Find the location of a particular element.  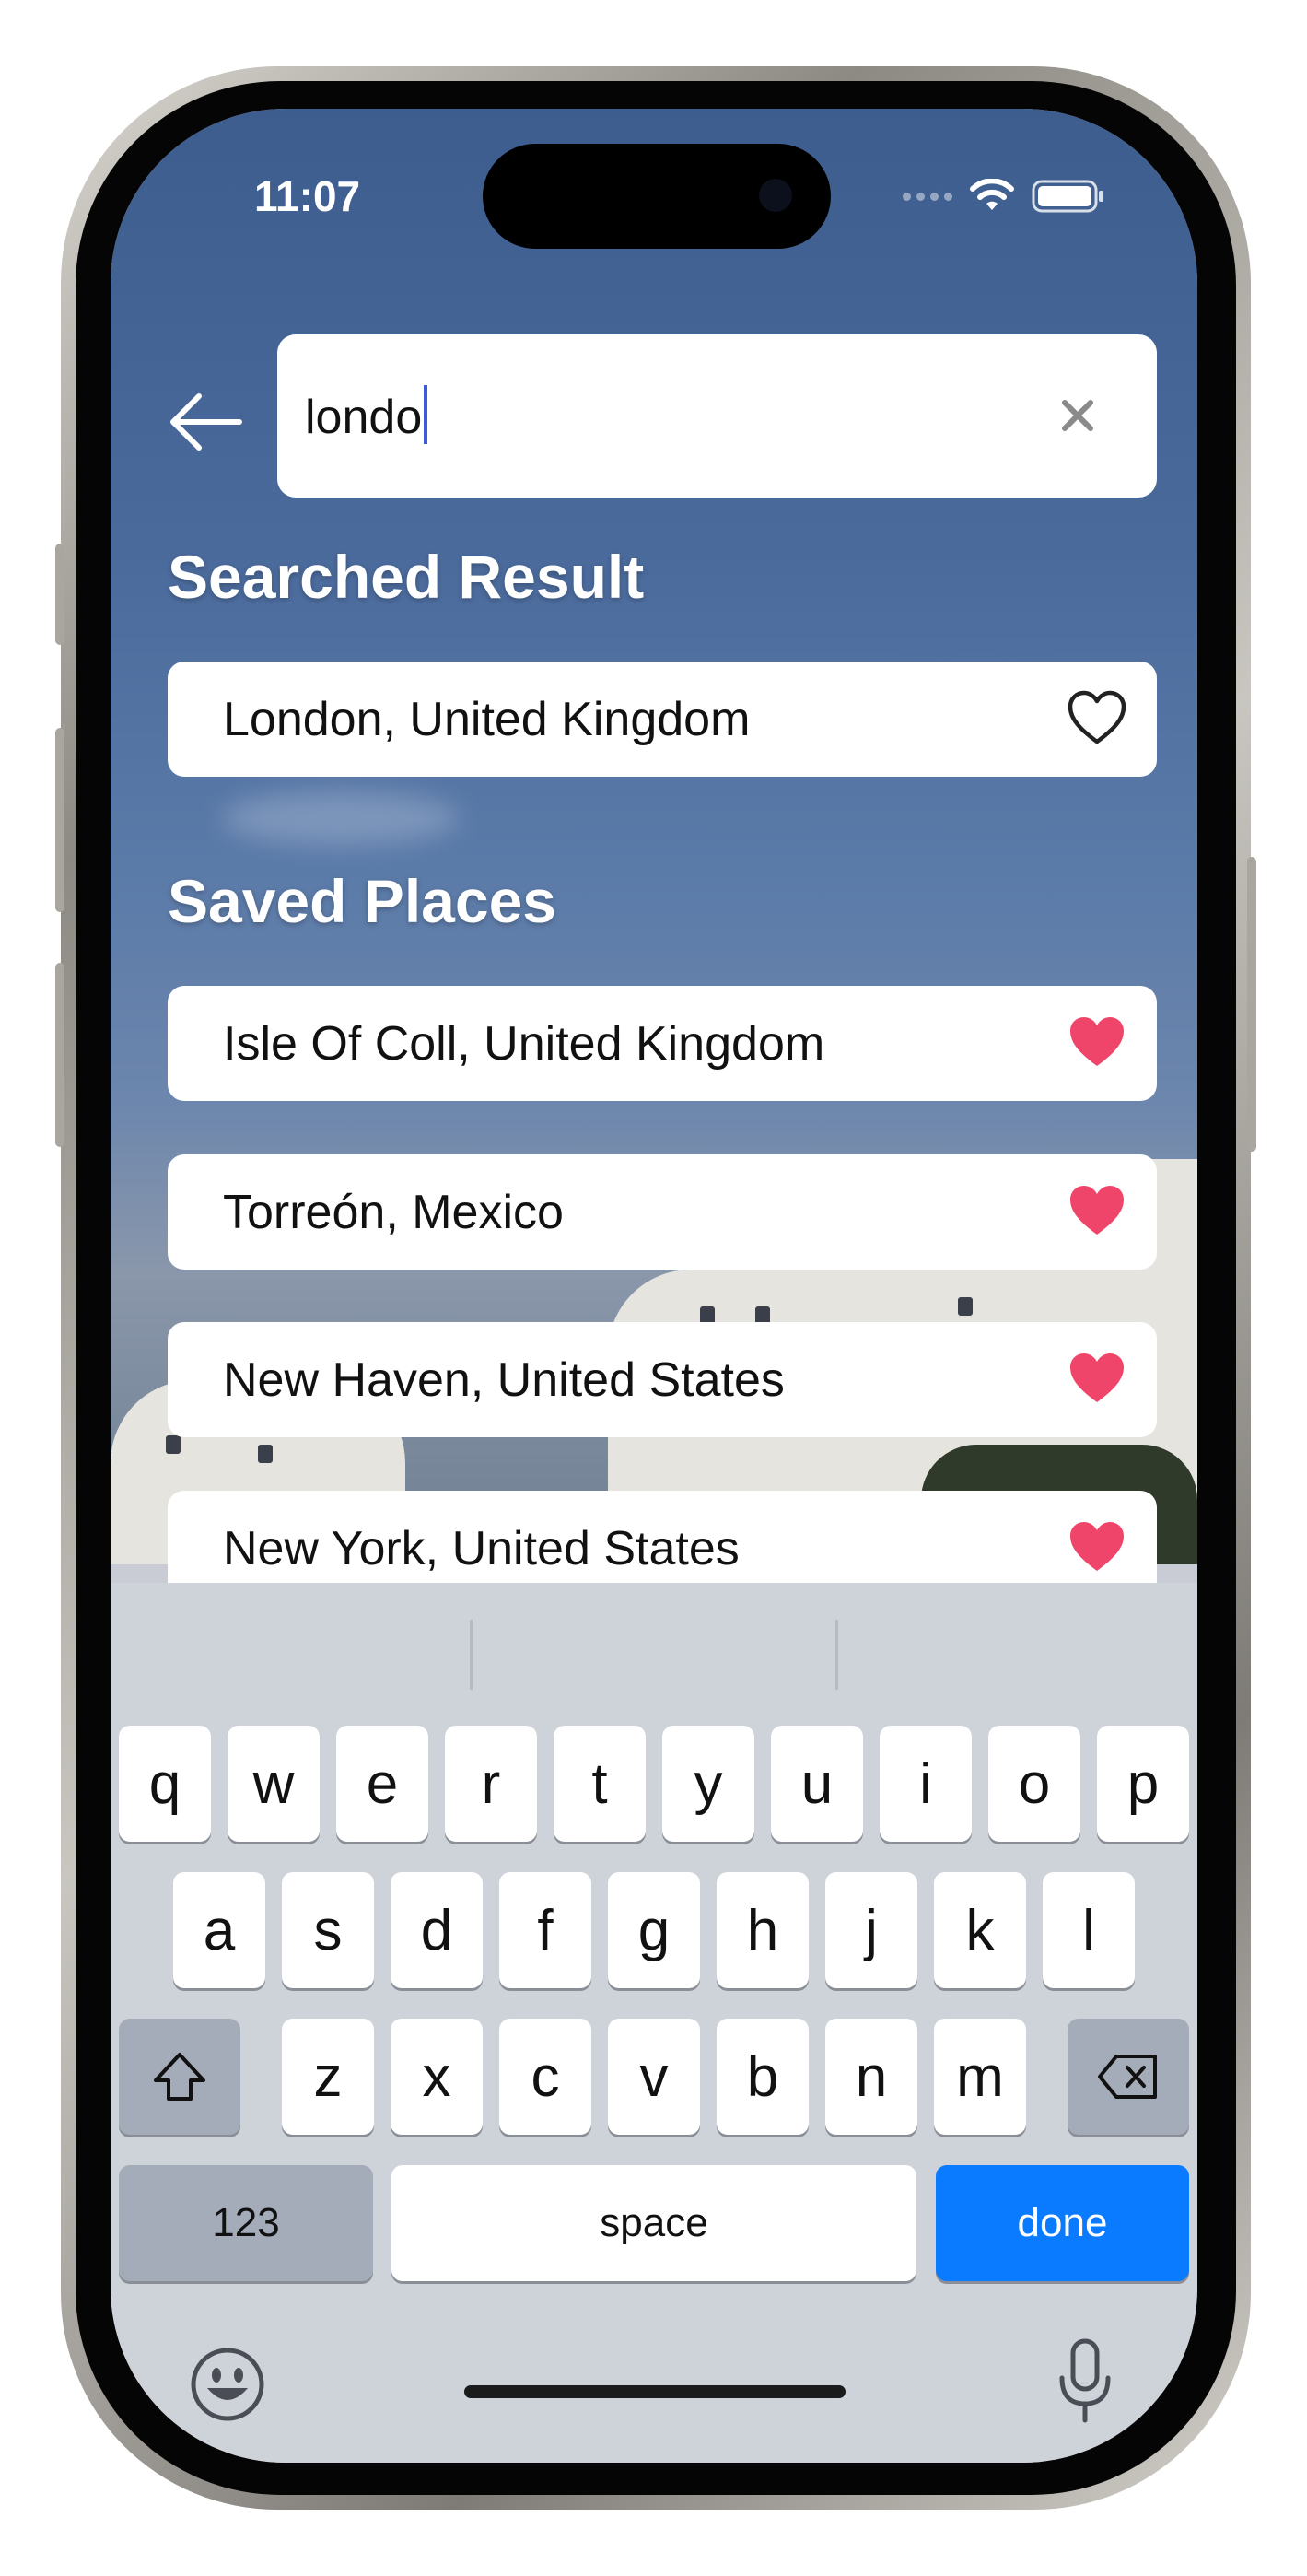

key-b: b is located at coordinates (763, 2077).